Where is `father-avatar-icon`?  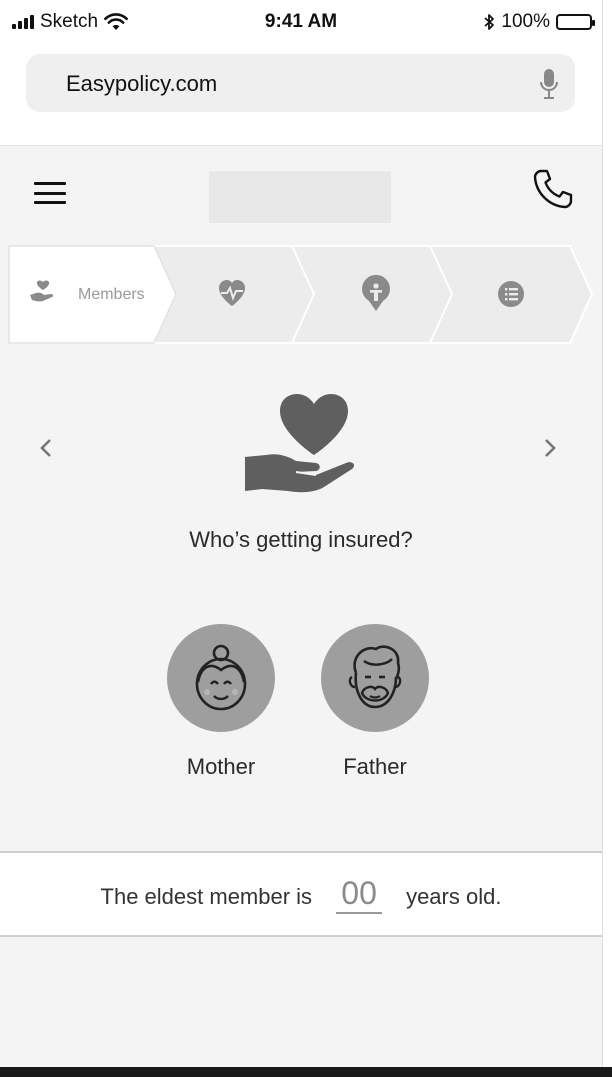 father-avatar-icon is located at coordinates (375, 677).